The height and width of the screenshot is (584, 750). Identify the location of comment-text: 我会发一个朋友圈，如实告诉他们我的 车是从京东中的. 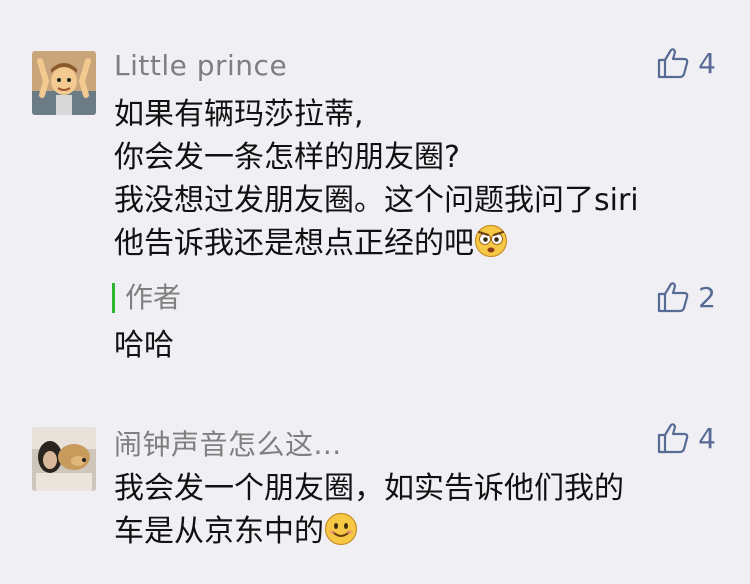
(414, 510).